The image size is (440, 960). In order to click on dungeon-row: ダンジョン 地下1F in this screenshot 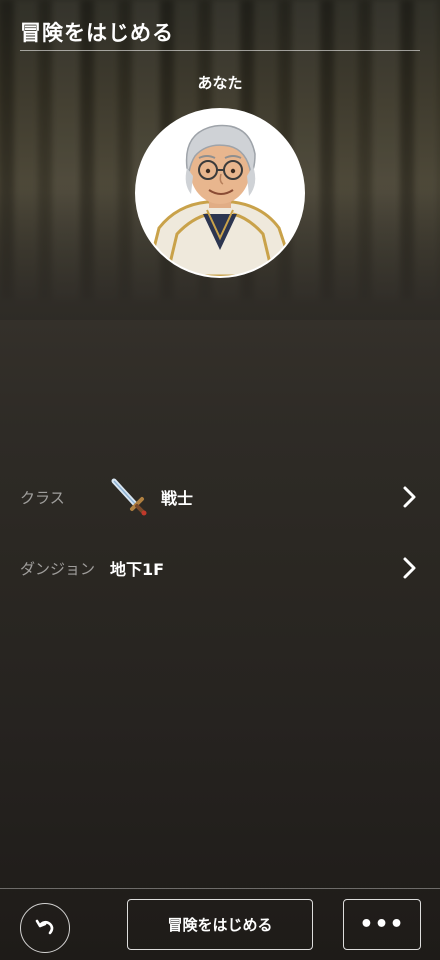, I will do `click(220, 568)`.